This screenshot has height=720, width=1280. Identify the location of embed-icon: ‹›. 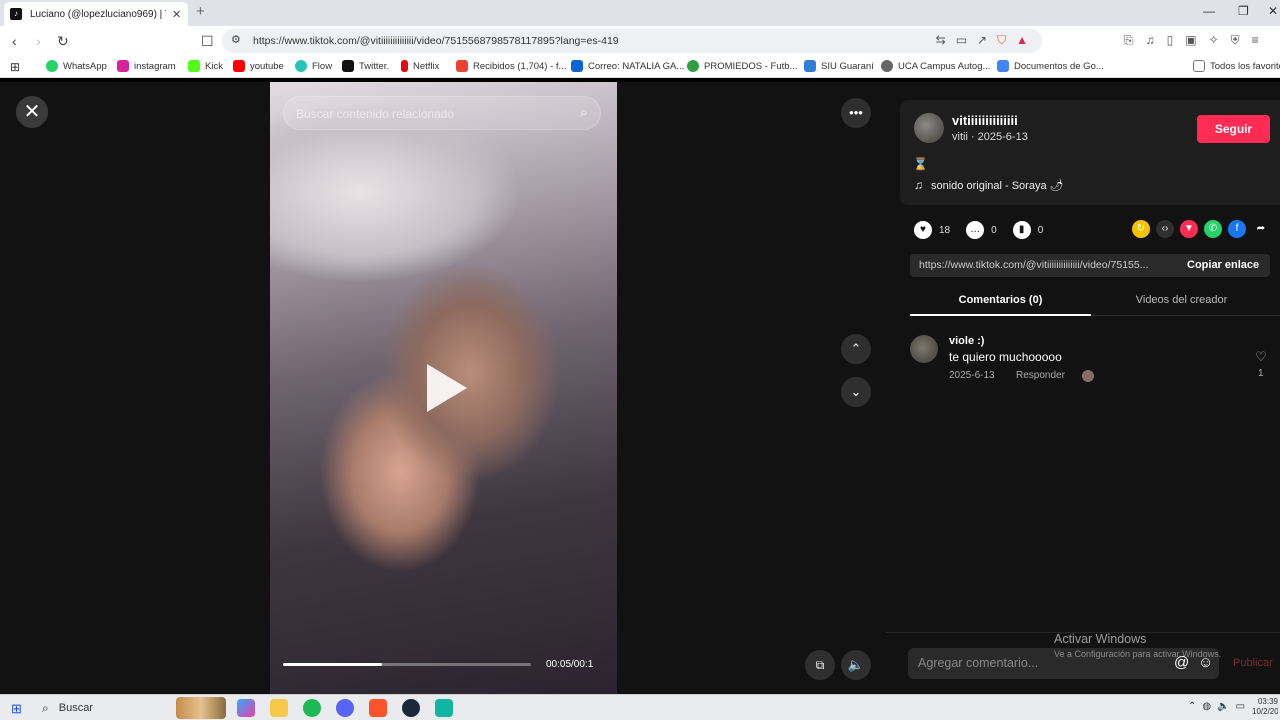
(1165, 229).